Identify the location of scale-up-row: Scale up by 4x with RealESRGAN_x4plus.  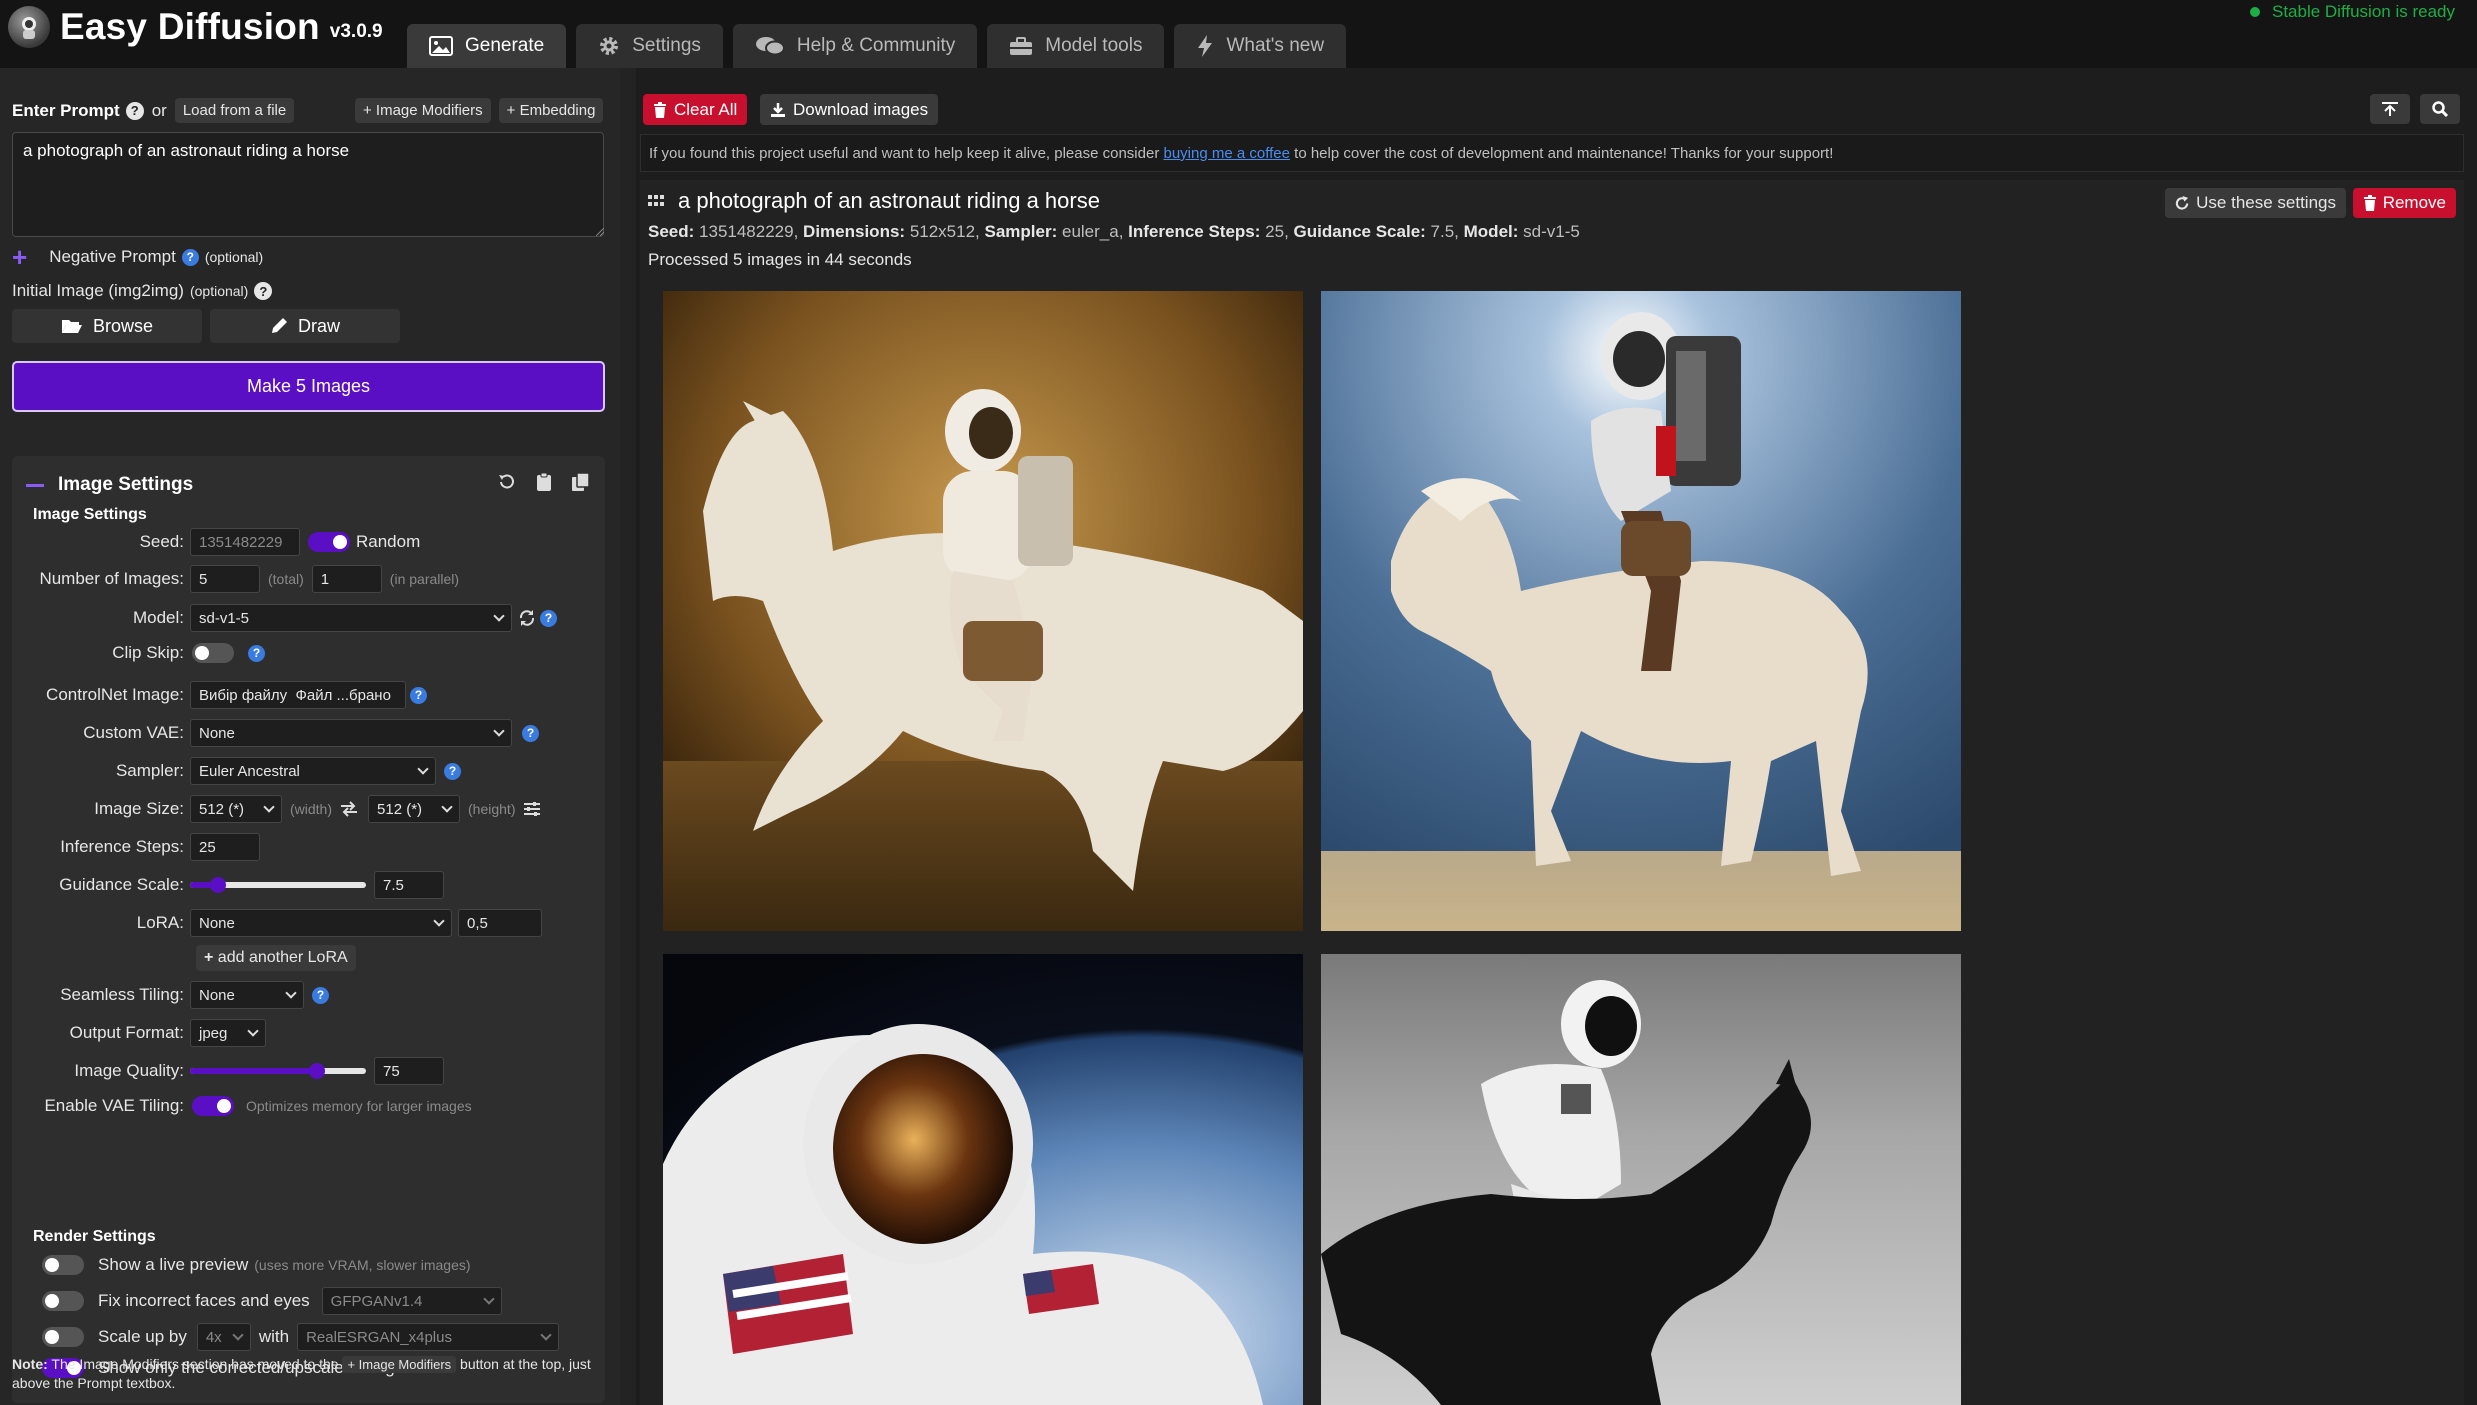
(301, 1337).